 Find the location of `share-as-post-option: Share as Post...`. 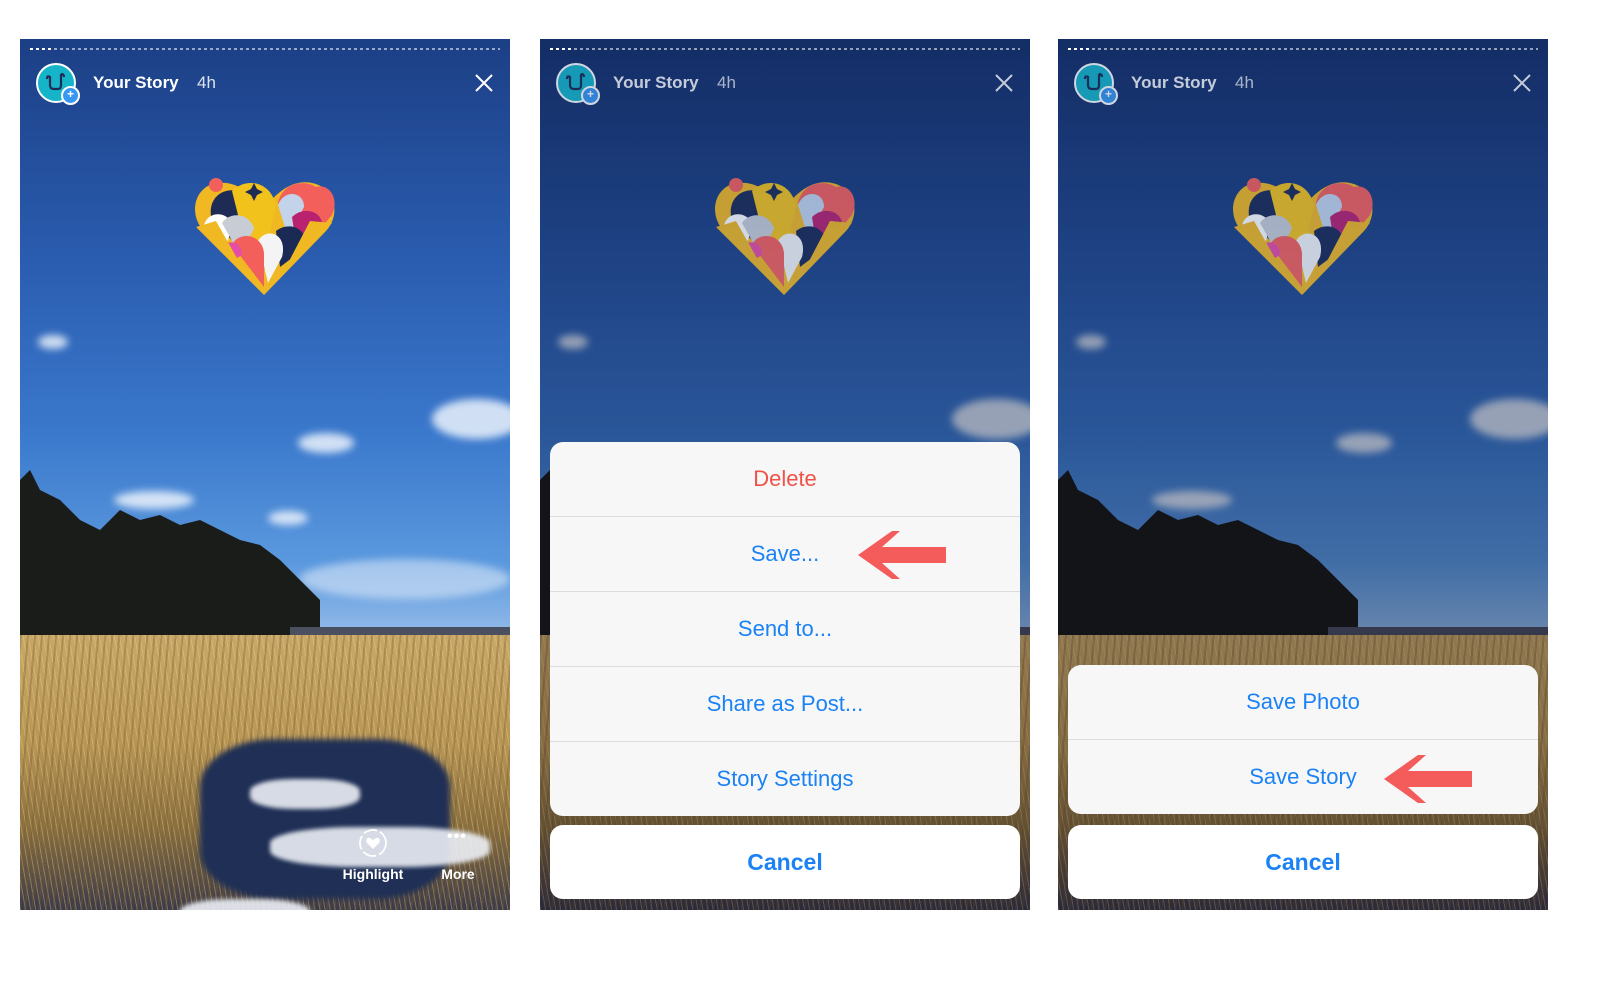

share-as-post-option: Share as Post... is located at coordinates (785, 703).